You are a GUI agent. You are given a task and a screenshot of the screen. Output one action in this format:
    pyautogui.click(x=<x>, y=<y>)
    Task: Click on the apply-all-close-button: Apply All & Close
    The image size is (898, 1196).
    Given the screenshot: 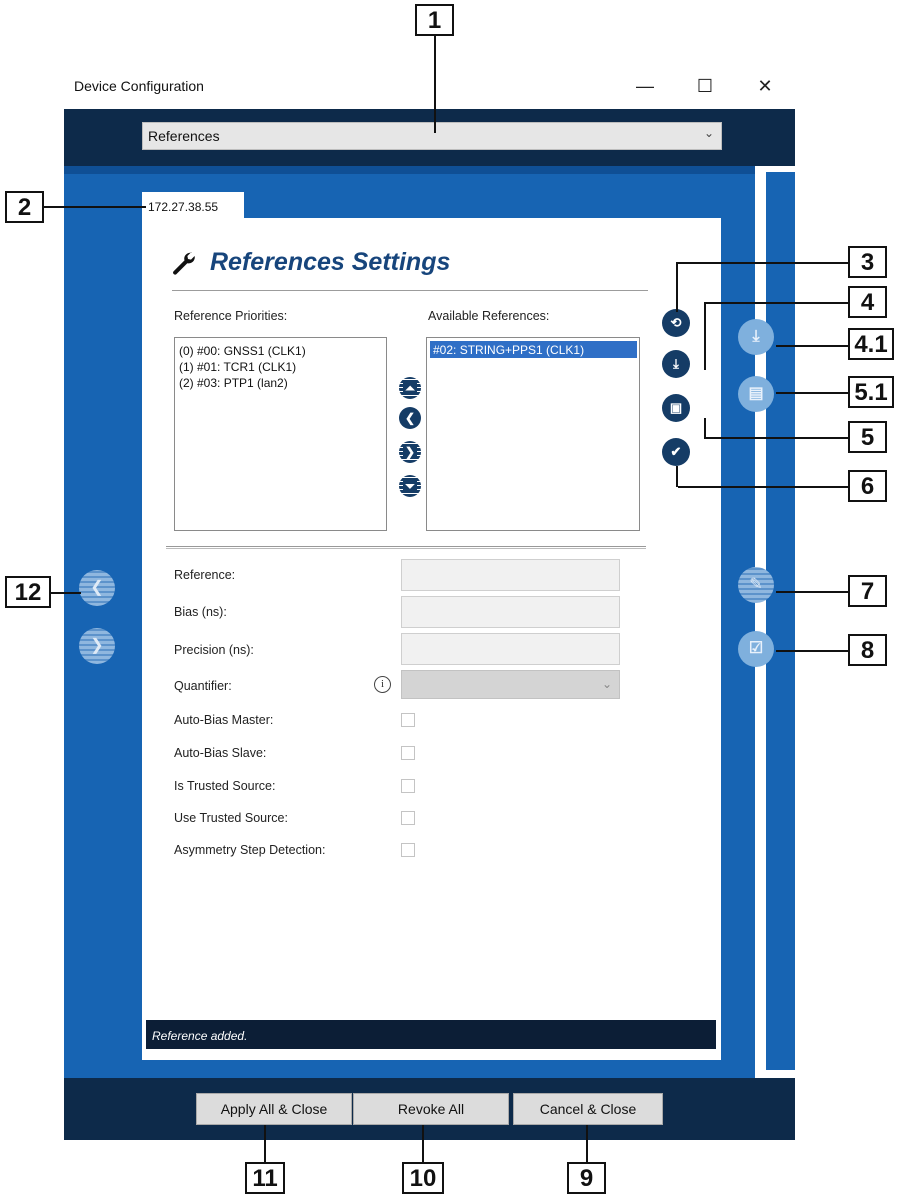 What is the action you would take?
    pyautogui.click(x=274, y=1109)
    